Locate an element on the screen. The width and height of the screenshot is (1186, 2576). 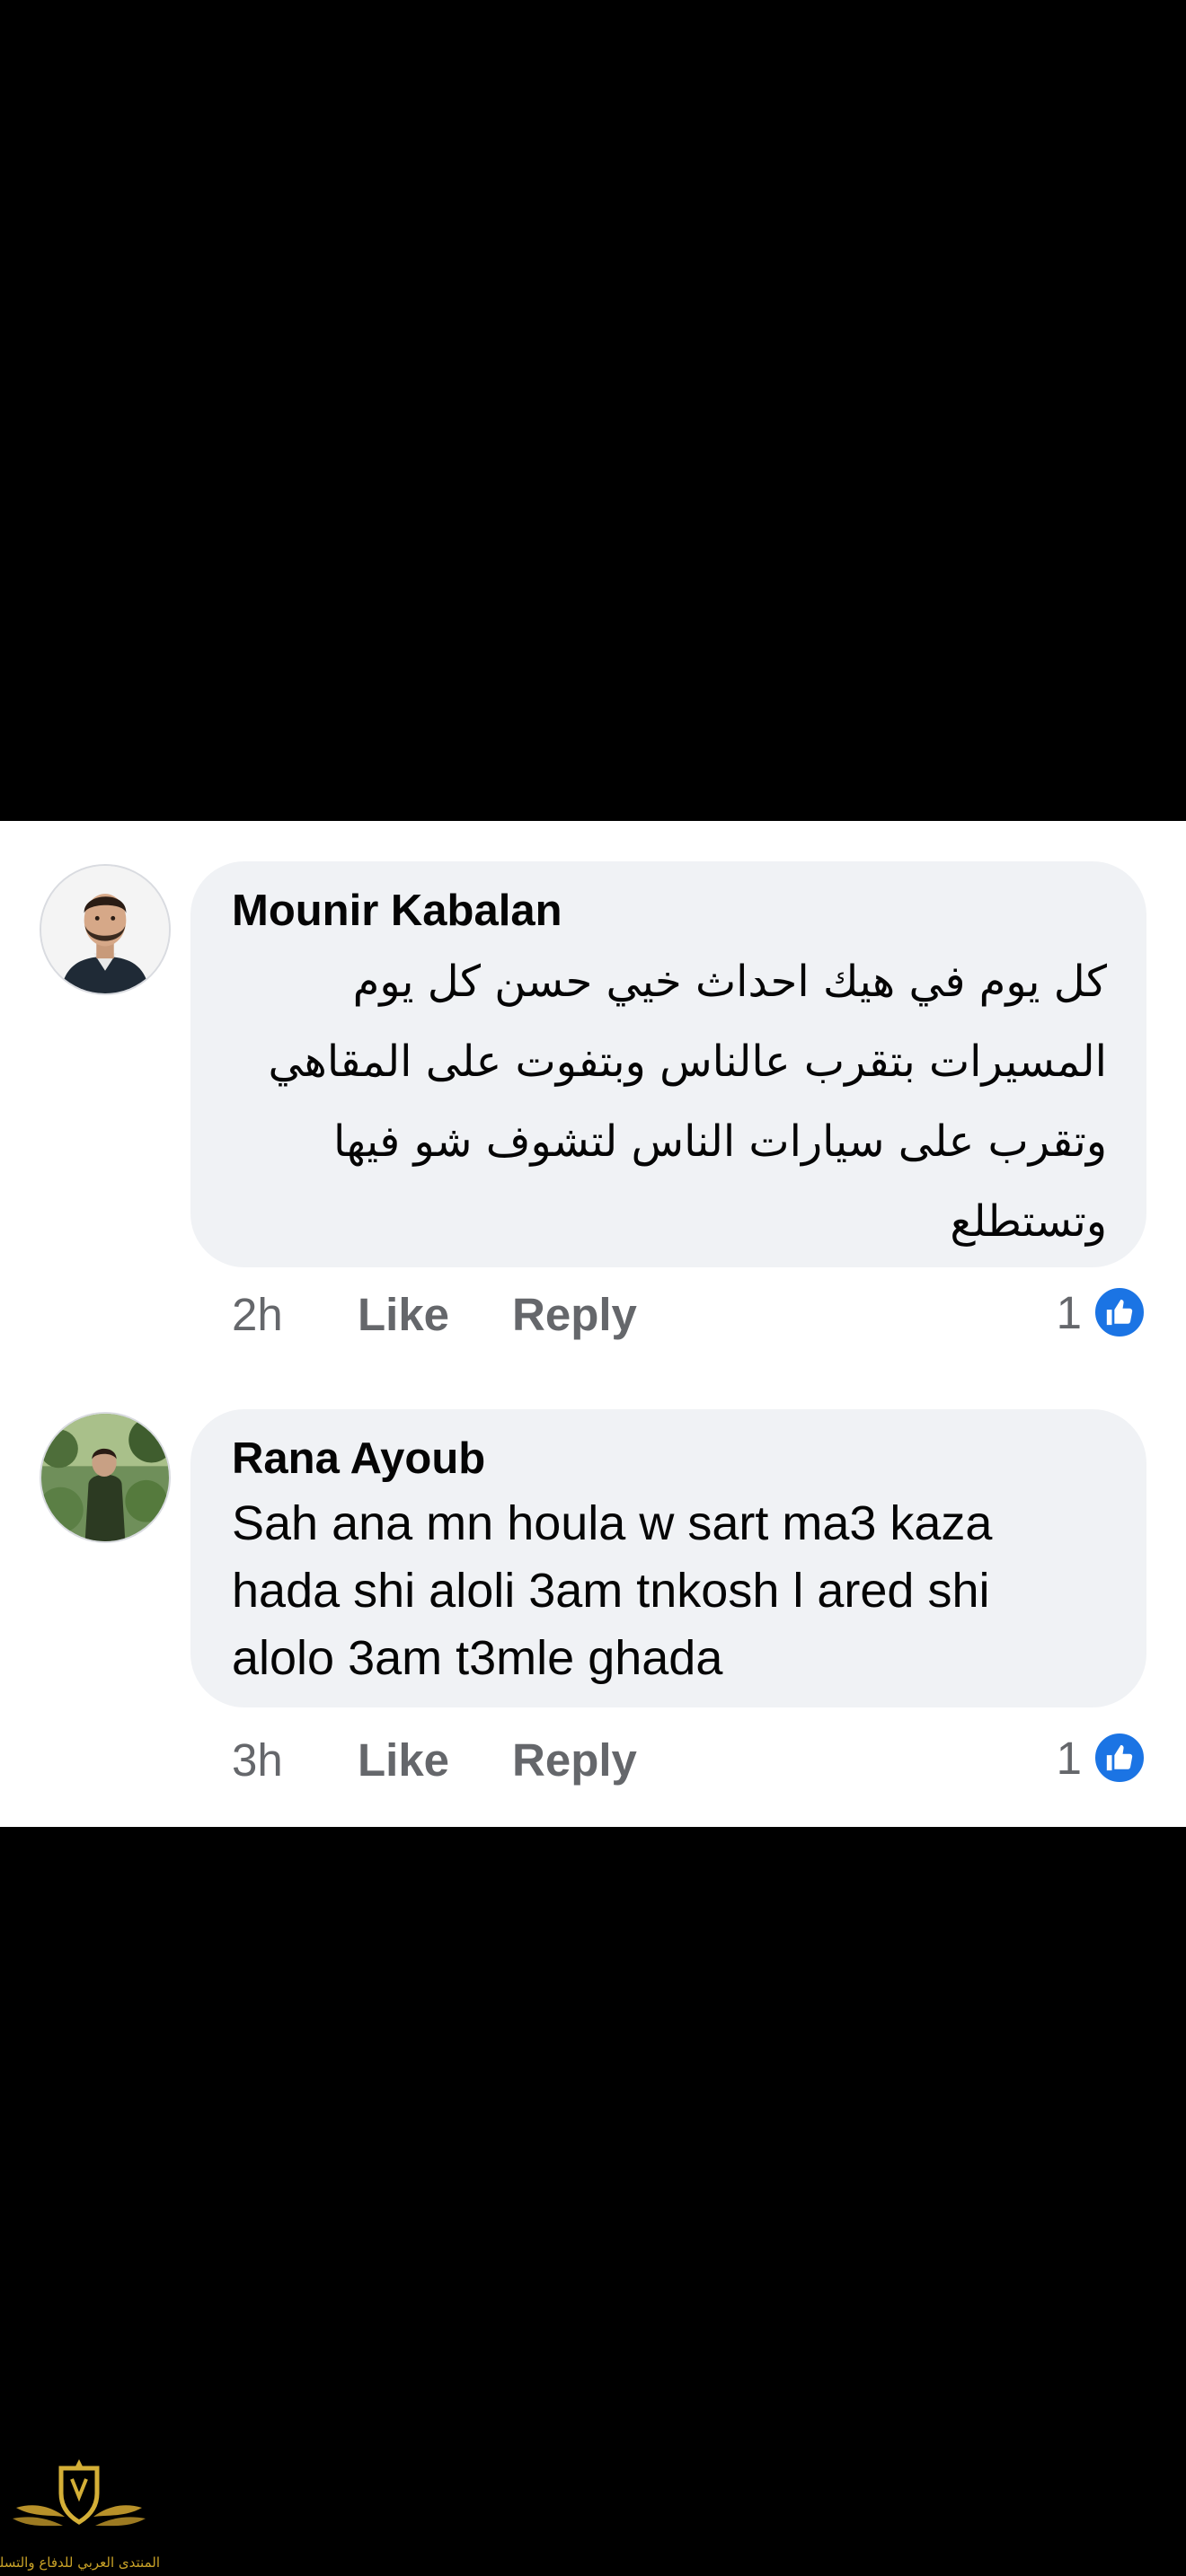
comment-actions: 3h Like Reply is located at coordinates (434, 1759).